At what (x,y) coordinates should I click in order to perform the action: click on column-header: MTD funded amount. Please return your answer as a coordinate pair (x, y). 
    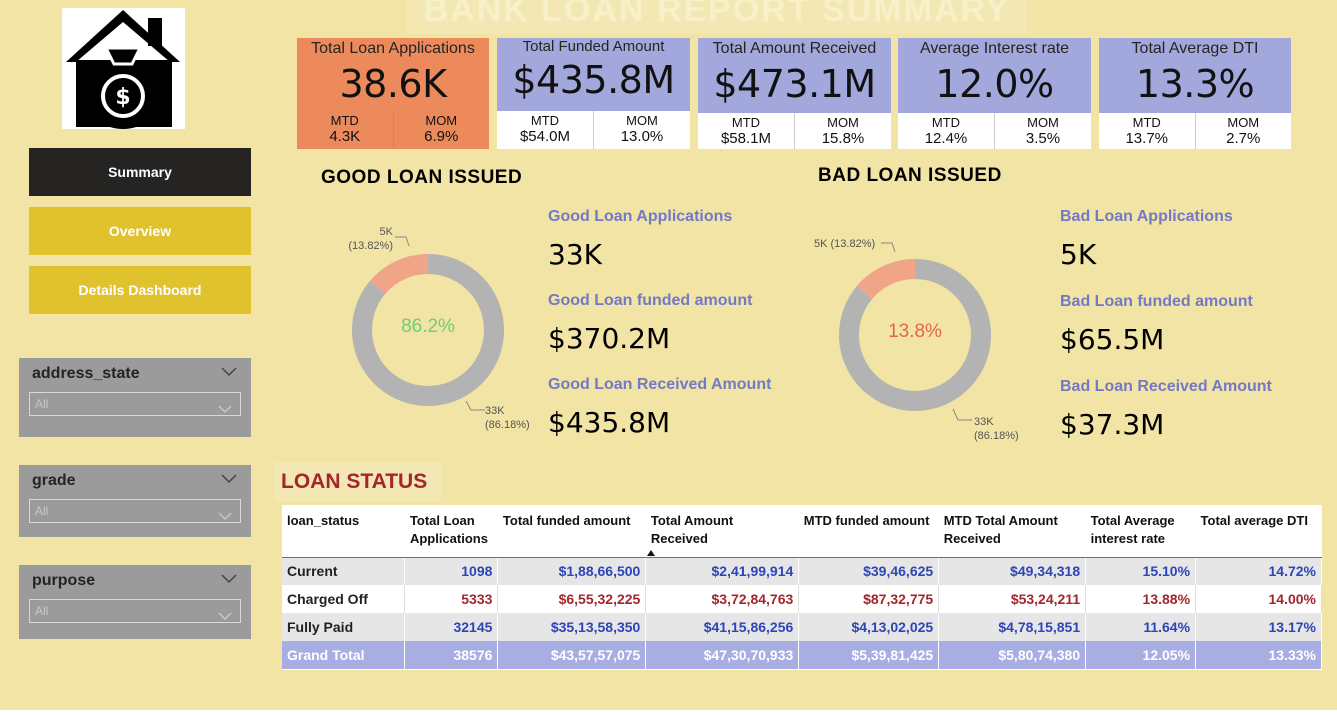
    Looking at the image, I should click on (868, 531).